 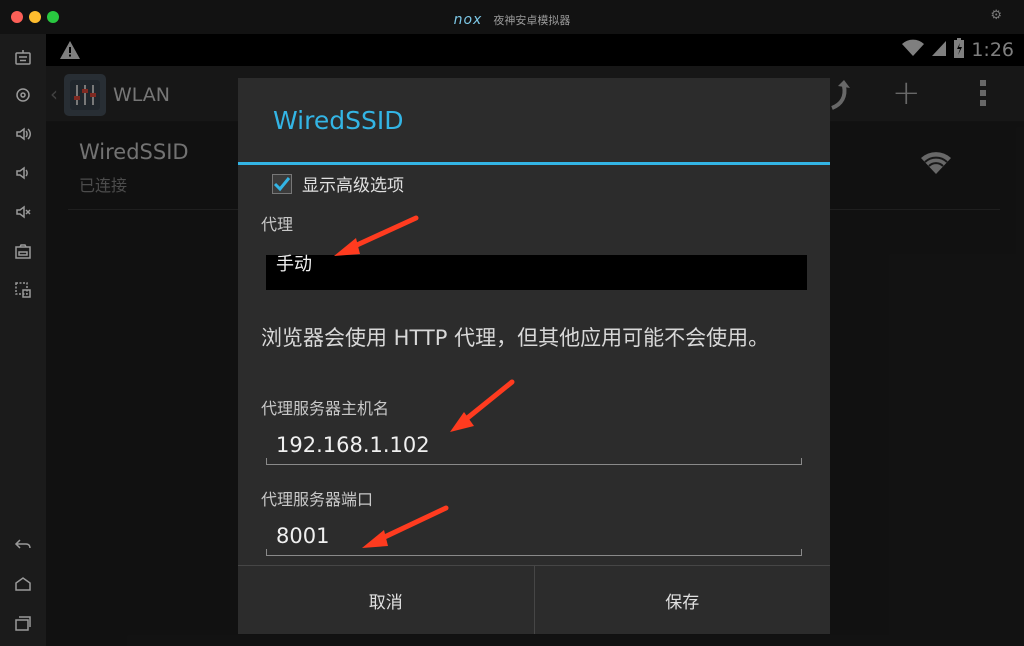 I want to click on dialog-button-bar: 取消 保存, so click(x=534, y=599).